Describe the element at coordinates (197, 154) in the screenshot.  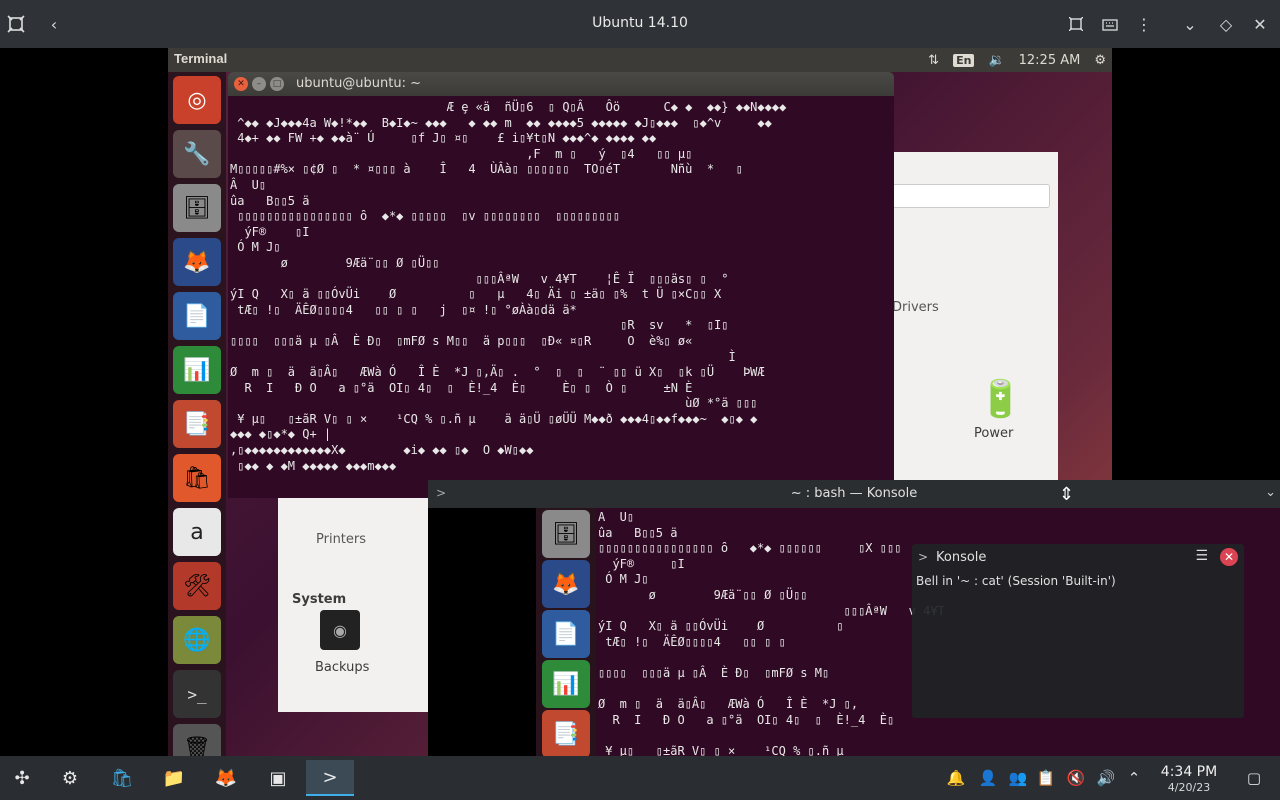
I see `system-settings-app-icon: 🔧` at that location.